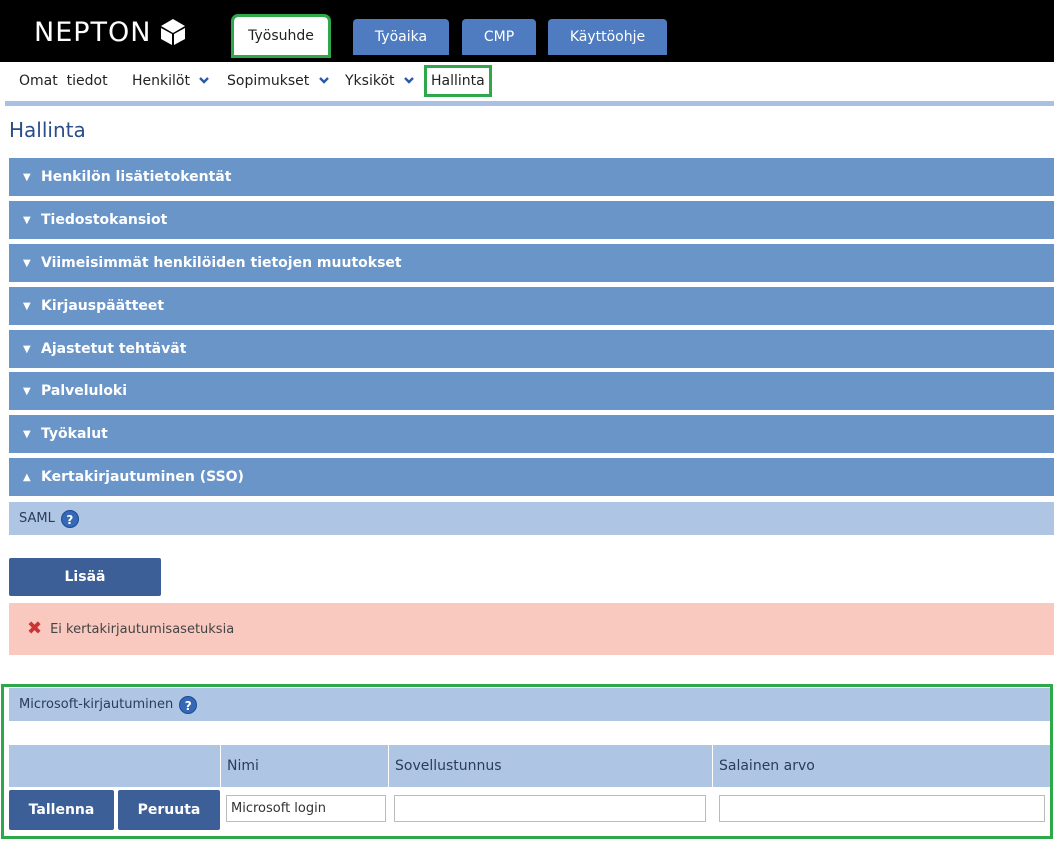  I want to click on microsoft-login-title-bar: Microsoft-kirjautuminen?, so click(529, 704).